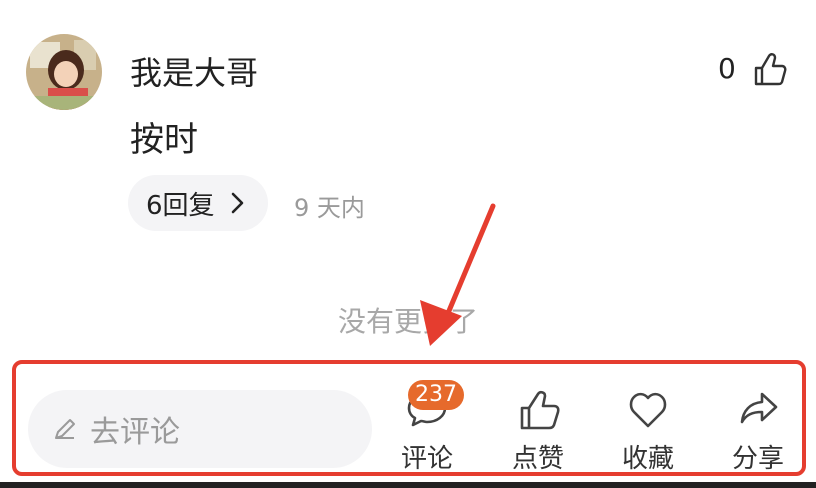 This screenshot has width=816, height=488. What do you see at coordinates (758, 431) in the screenshot?
I see `share-button: 分享` at bounding box center [758, 431].